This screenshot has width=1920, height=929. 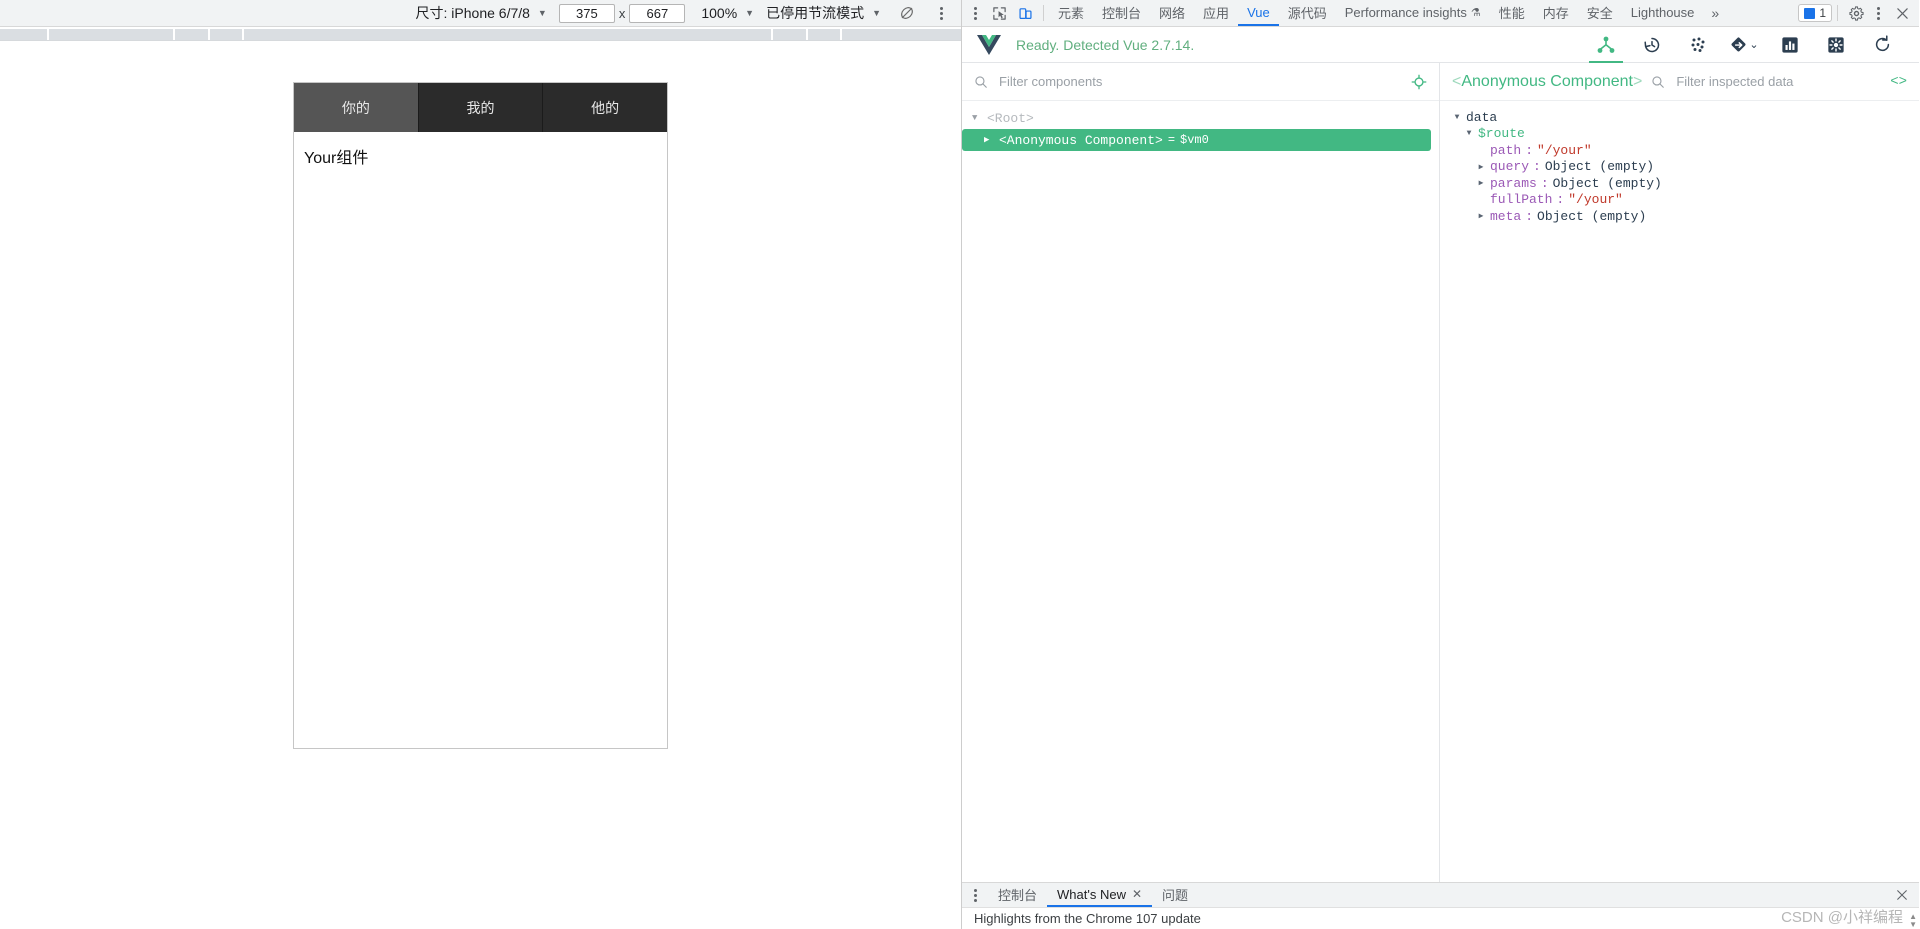 What do you see at coordinates (1307, 13) in the screenshot?
I see `tab-sources: 源代码` at bounding box center [1307, 13].